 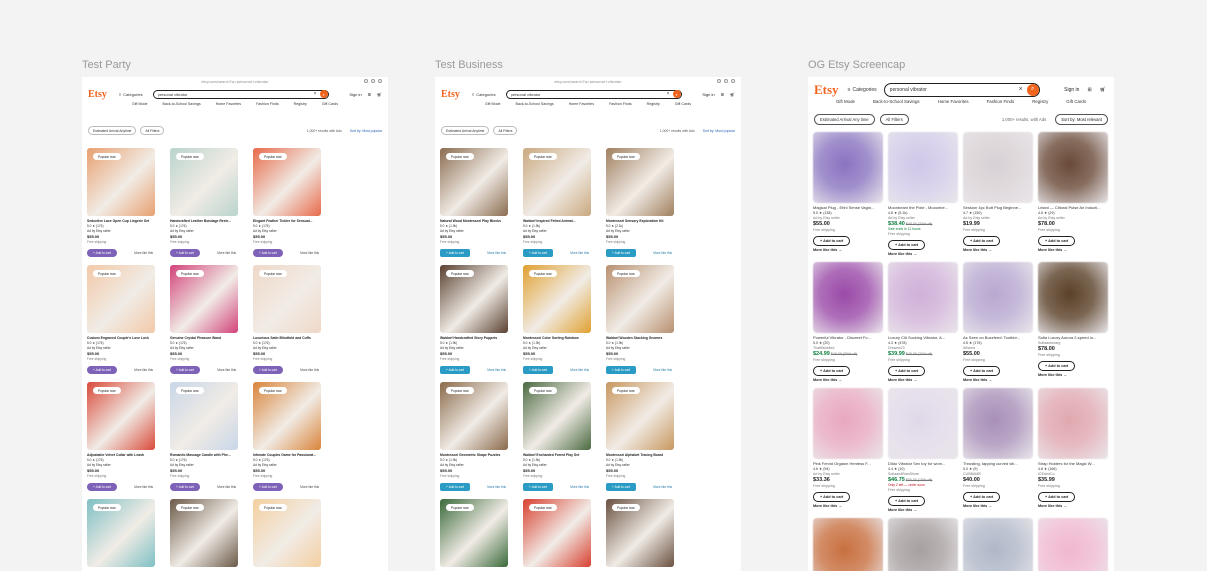 What do you see at coordinates (844, 119) in the screenshot?
I see `estimated-arrival-filter: Estimated Arrival Any time` at bounding box center [844, 119].